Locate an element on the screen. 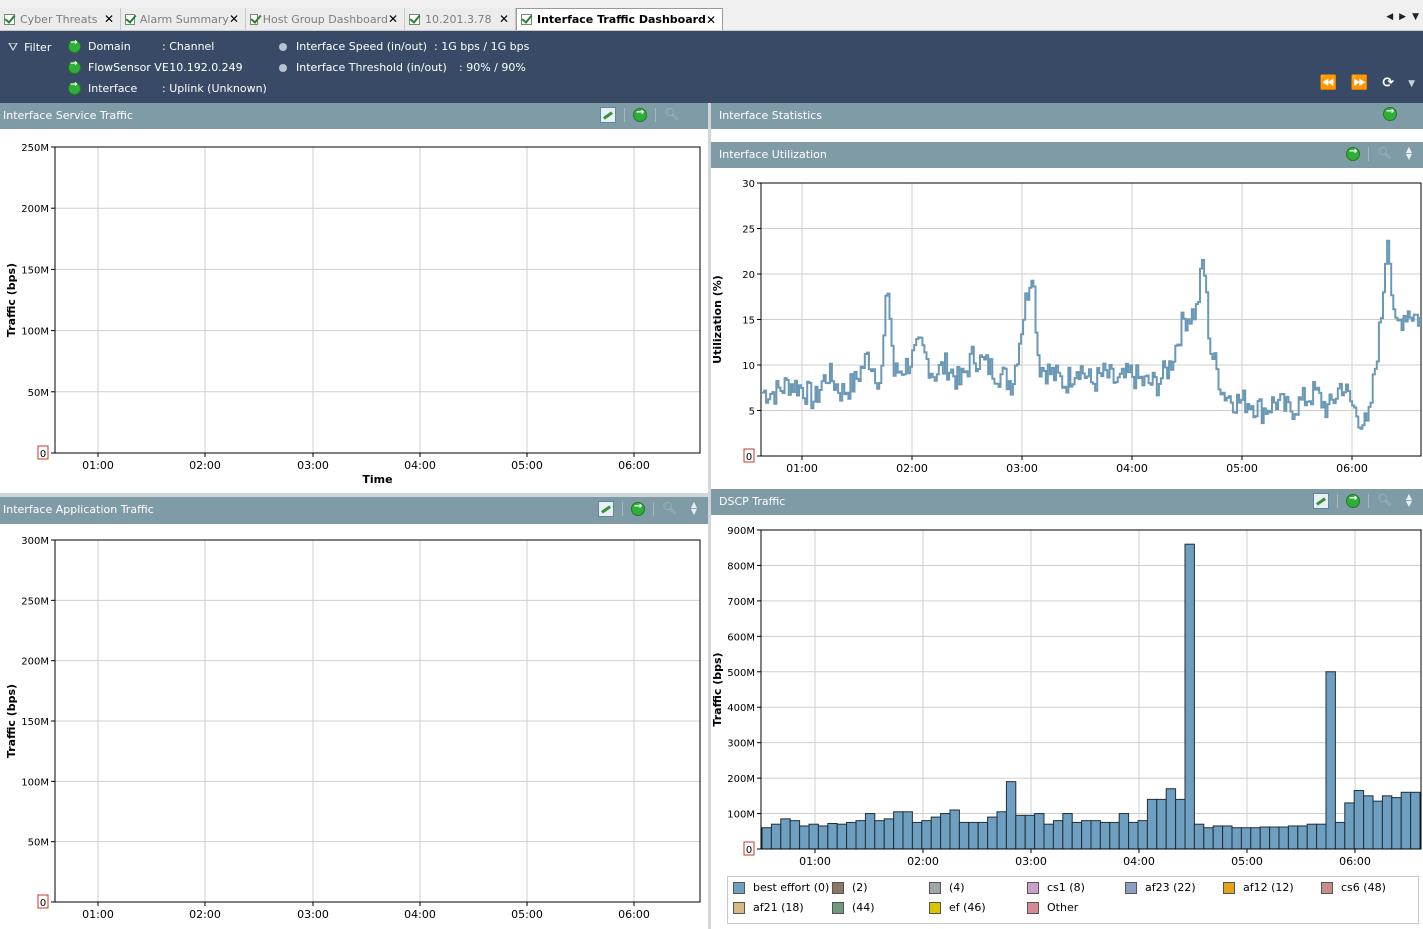 The width and height of the screenshot is (1423, 929). filter-flowsensor: FlowSensor VE : 10.192.0.249 is located at coordinates (155, 66).